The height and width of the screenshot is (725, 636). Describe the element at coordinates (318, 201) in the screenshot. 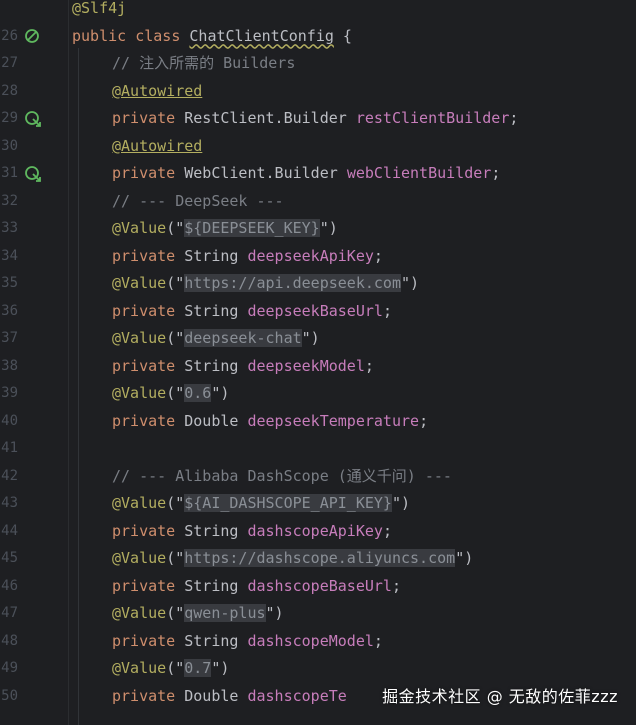

I see `code-line: 32 // --- DeepSeek ---` at that location.